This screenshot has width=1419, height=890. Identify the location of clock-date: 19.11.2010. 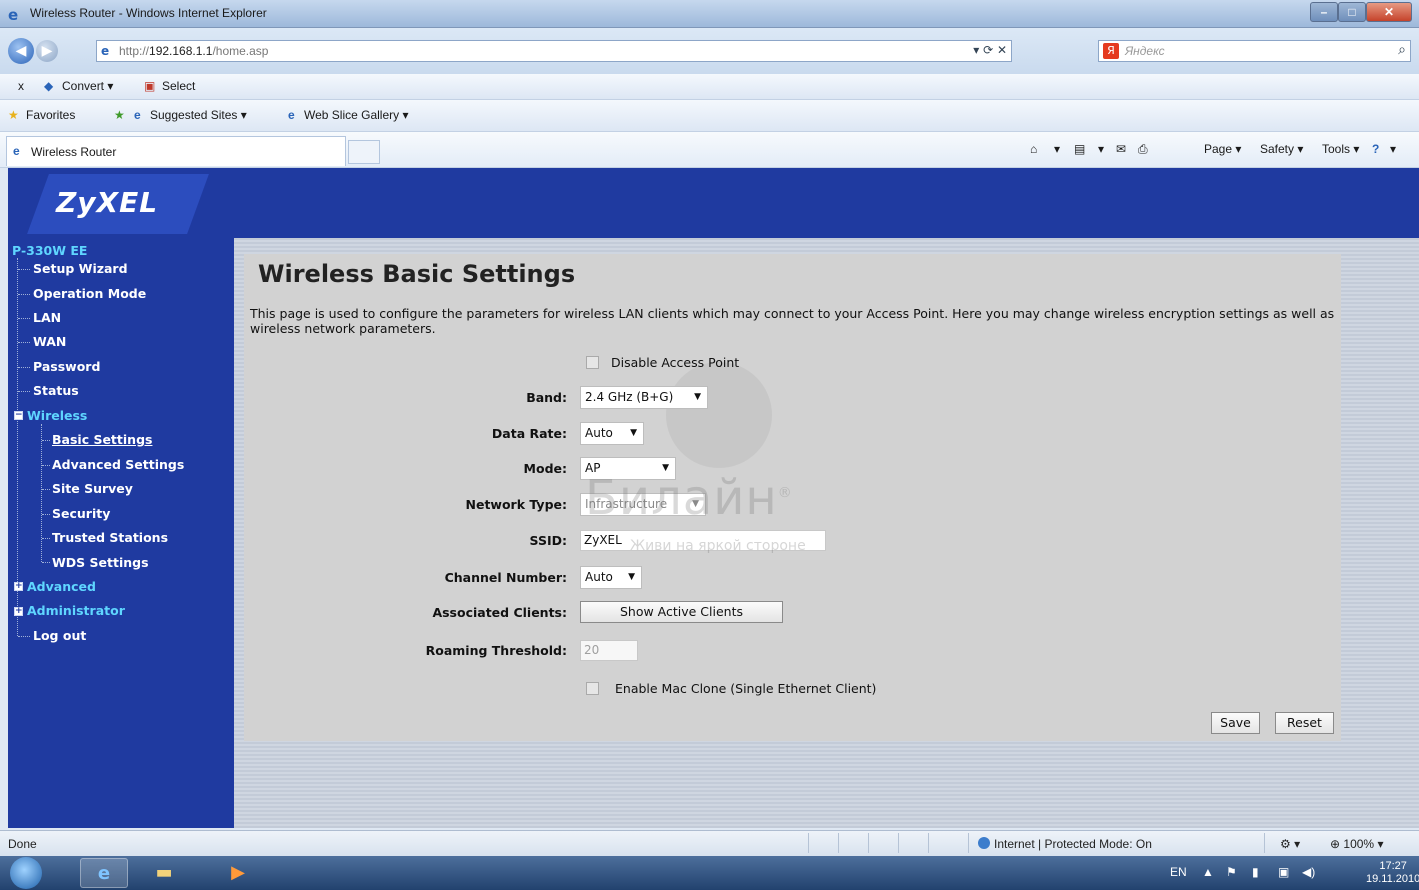
(1392, 879).